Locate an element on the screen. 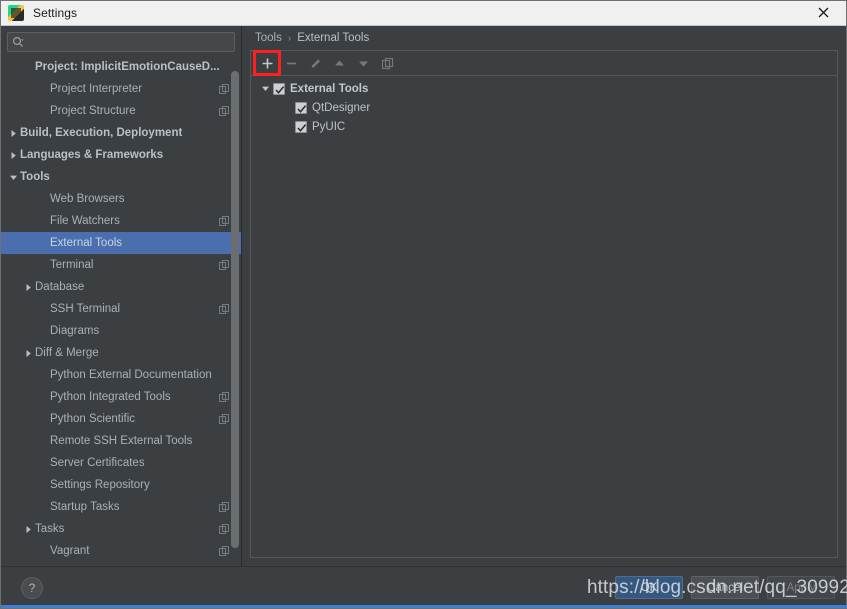 The width and height of the screenshot is (847, 609). sidebar-item-diagrams: Diagrams is located at coordinates (121, 331).